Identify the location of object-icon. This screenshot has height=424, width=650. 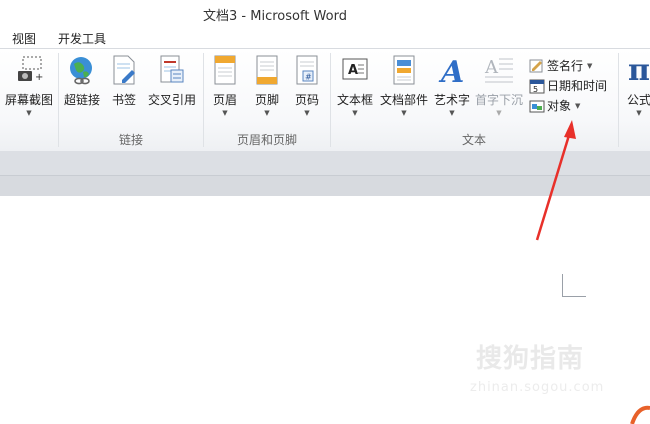
(537, 106).